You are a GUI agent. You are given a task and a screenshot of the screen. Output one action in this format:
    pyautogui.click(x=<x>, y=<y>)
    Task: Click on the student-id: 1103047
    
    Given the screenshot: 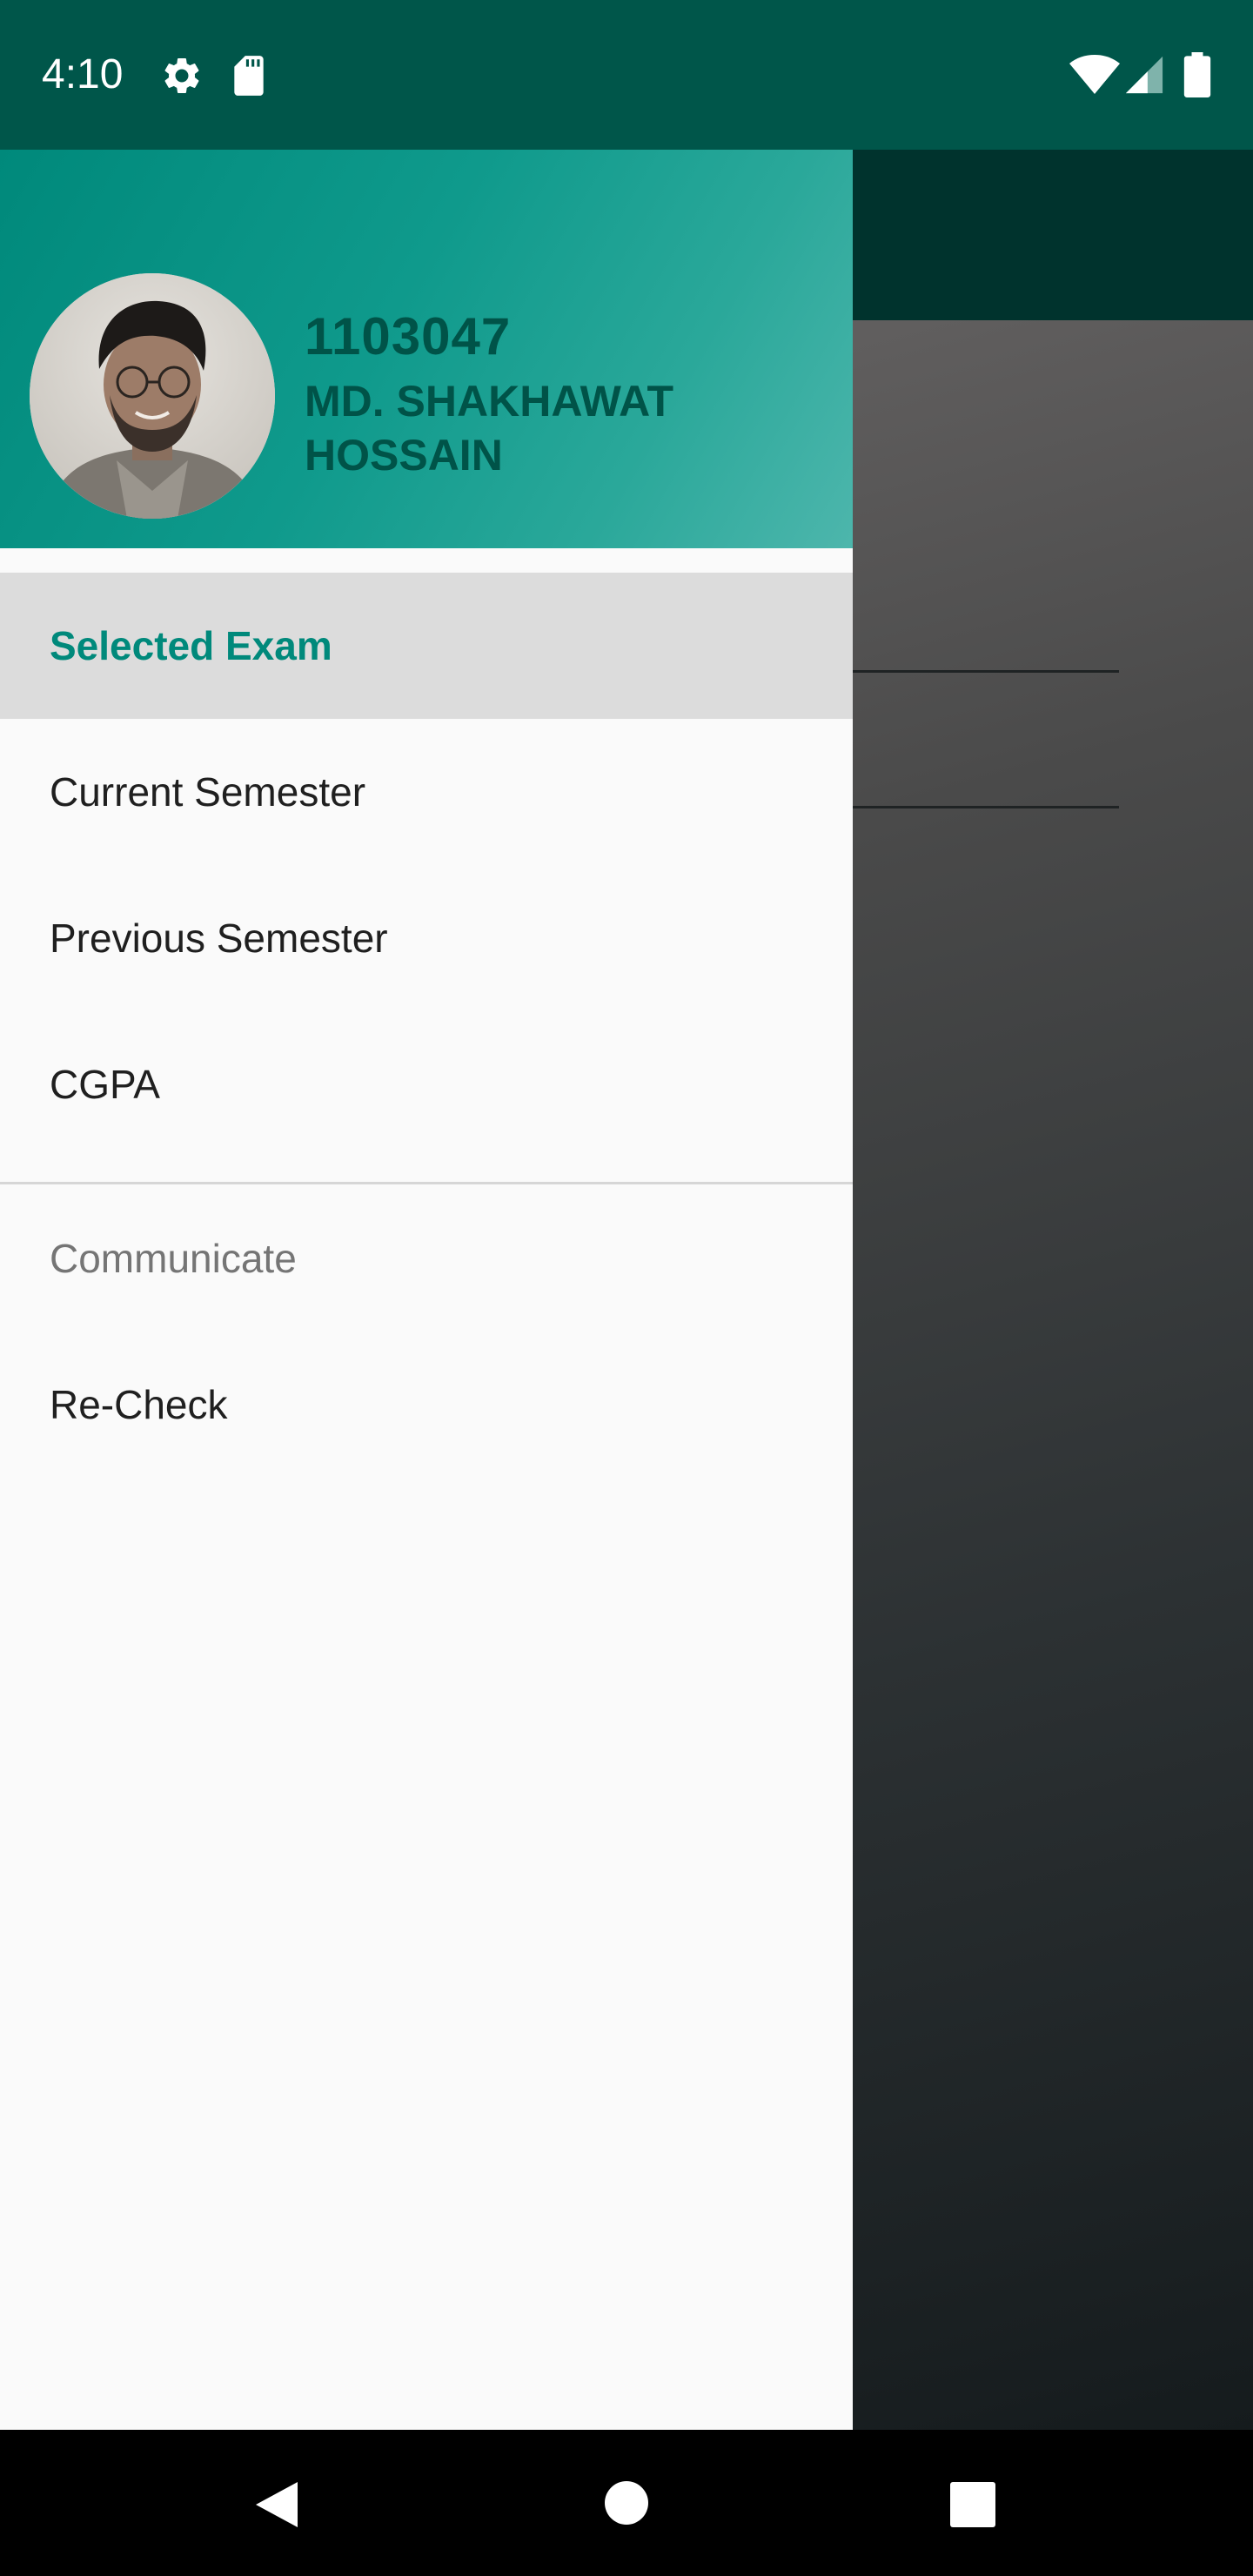 What is the action you would take?
    pyautogui.click(x=408, y=336)
    